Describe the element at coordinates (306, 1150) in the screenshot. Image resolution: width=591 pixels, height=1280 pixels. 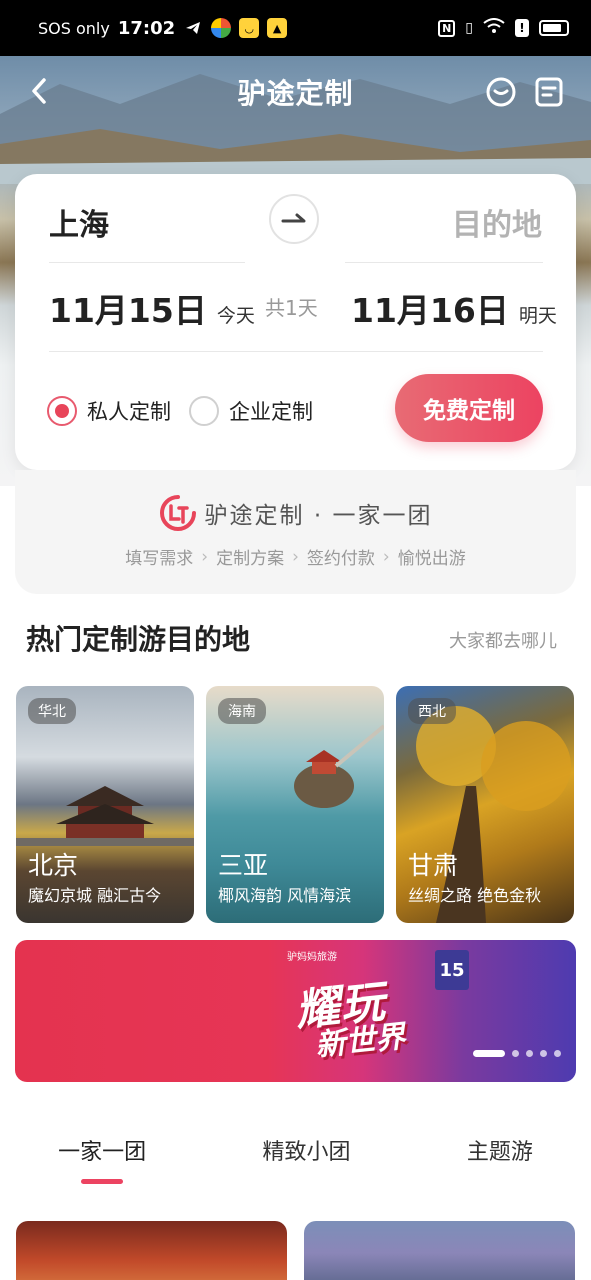
I see `tab-small-group: 精致小团` at that location.